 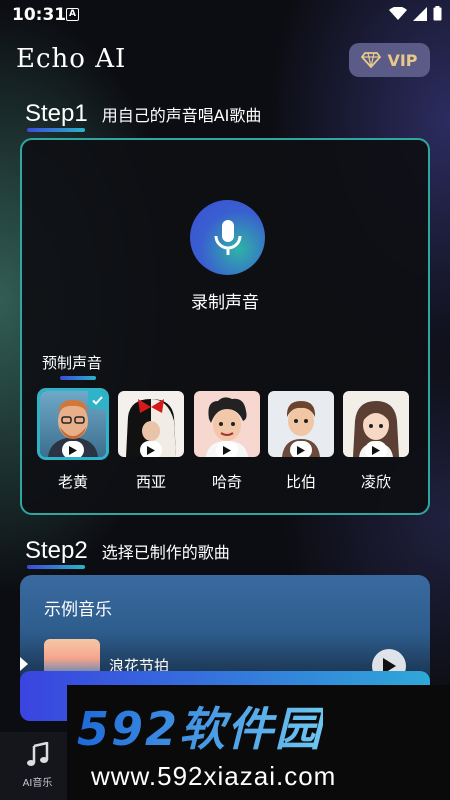 I want to click on voice-name: 西亚, so click(x=150, y=482).